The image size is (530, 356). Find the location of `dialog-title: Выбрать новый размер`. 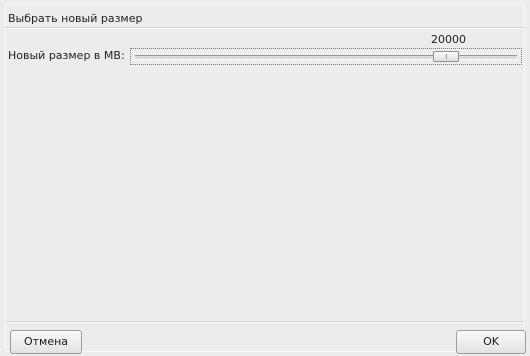

dialog-title: Выбрать новый размер is located at coordinates (75, 18).